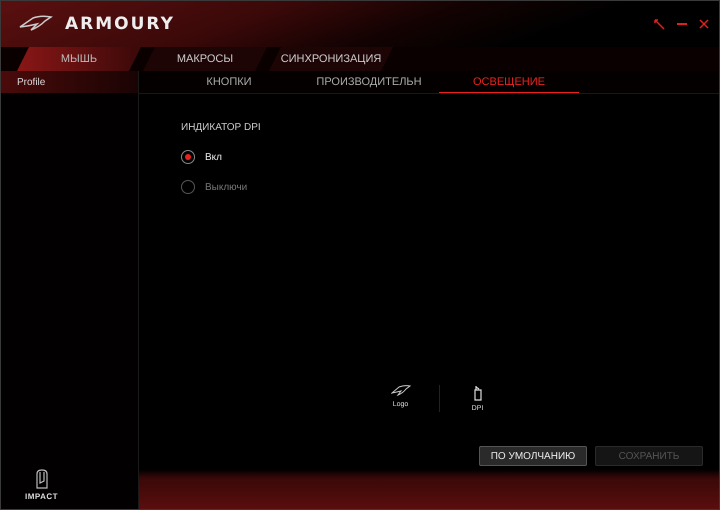  Describe the element at coordinates (682, 24) in the screenshot. I see `minimize-icon` at that location.